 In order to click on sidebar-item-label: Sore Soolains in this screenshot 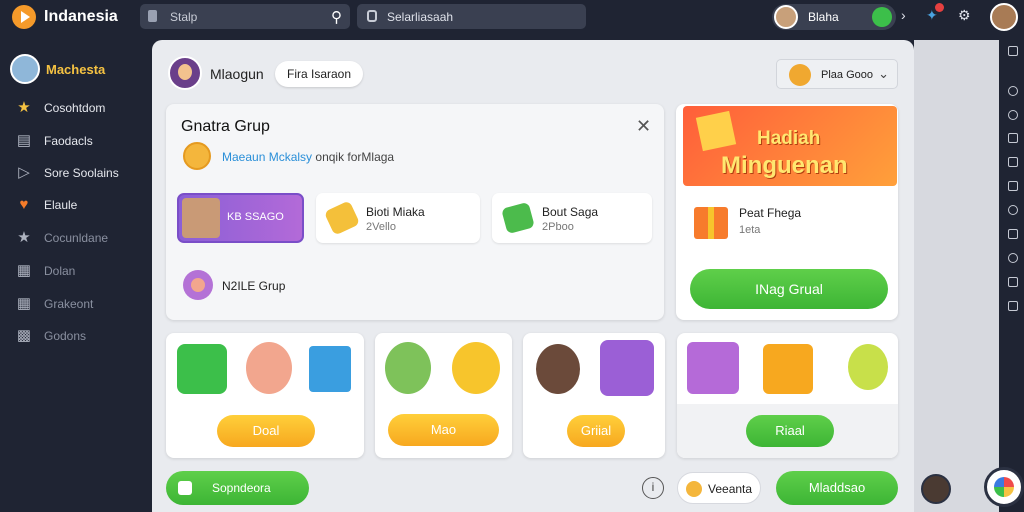, I will do `click(81, 173)`.